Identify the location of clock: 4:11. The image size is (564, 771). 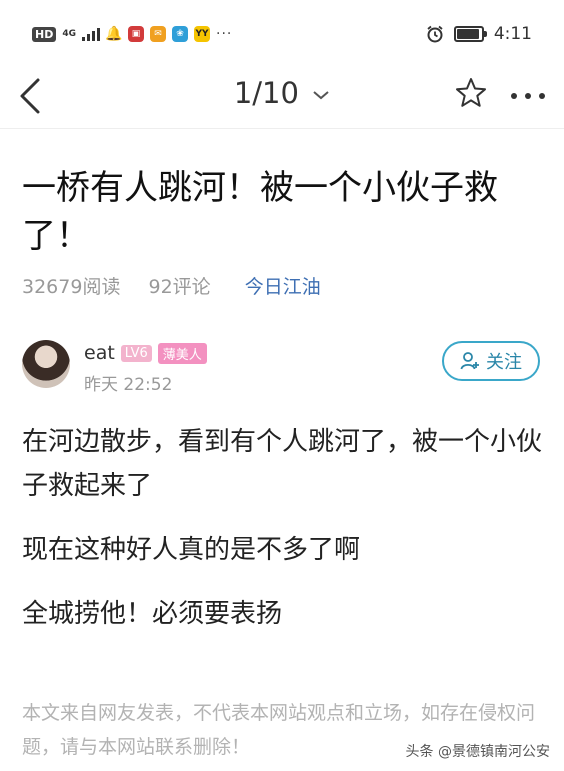
(512, 34).